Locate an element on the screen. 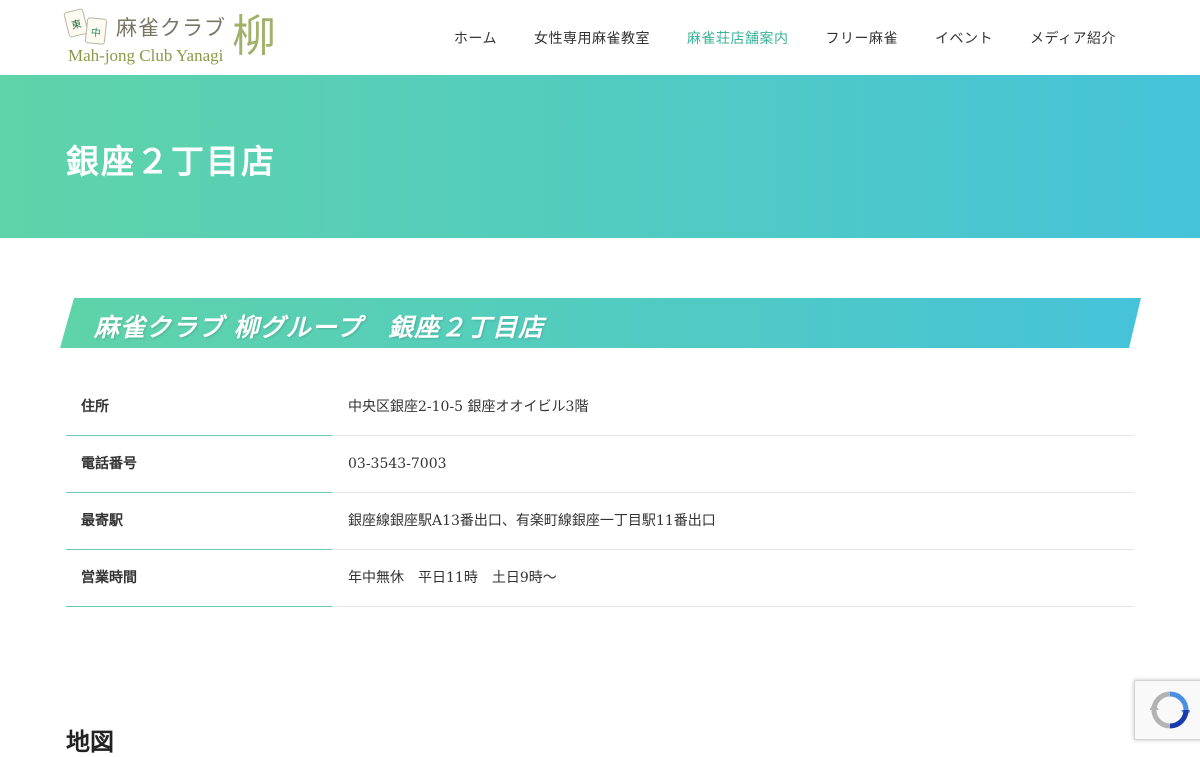 This screenshot has width=1200, height=757. shop-heading: 麻雀クラブ 柳グループ 銀座２丁目店 is located at coordinates (319, 327).